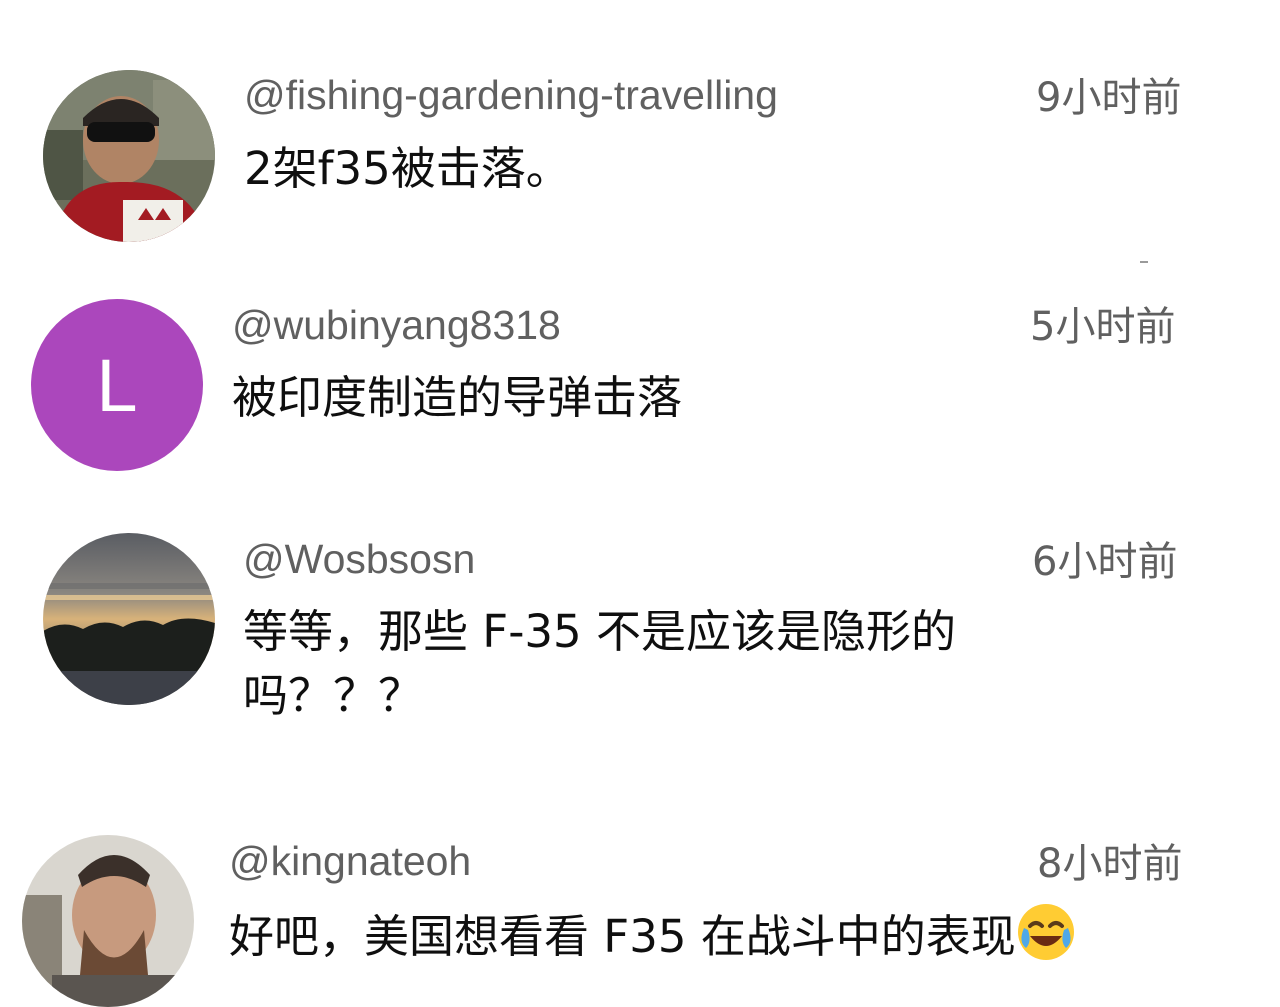  What do you see at coordinates (511, 95) in the screenshot?
I see `comment-author: @fishing-gardening-travelling` at bounding box center [511, 95].